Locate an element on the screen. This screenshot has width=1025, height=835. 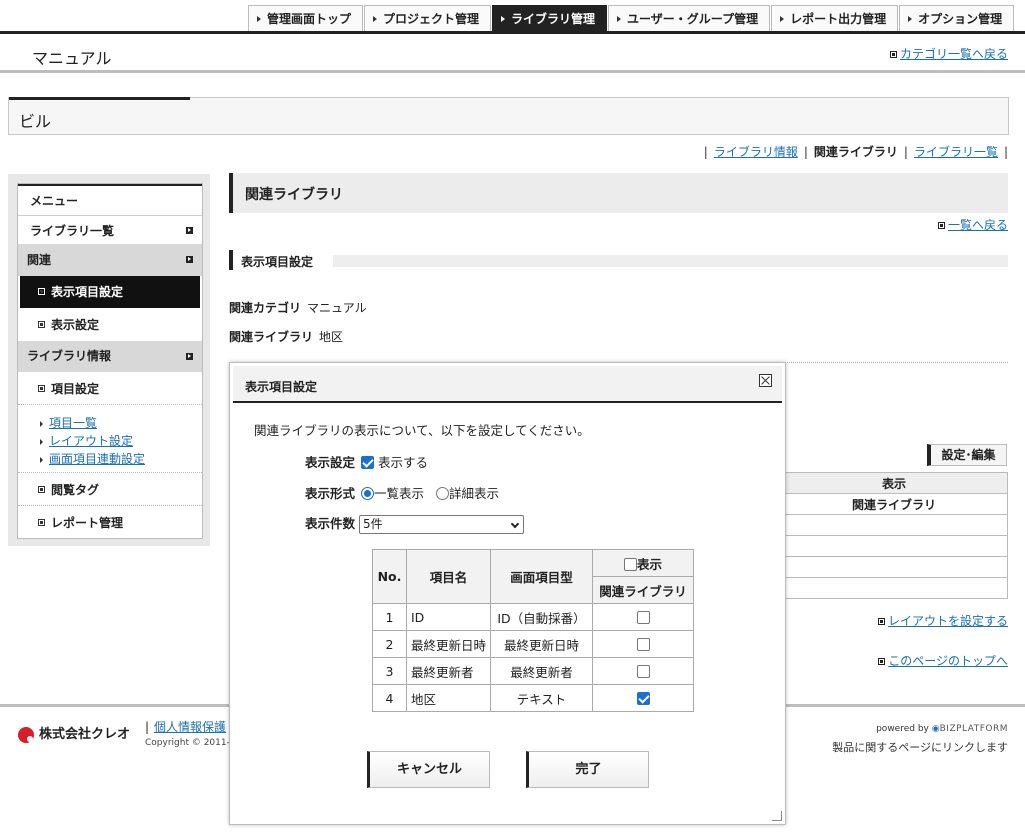
format-radio-detail is located at coordinates (443, 493).